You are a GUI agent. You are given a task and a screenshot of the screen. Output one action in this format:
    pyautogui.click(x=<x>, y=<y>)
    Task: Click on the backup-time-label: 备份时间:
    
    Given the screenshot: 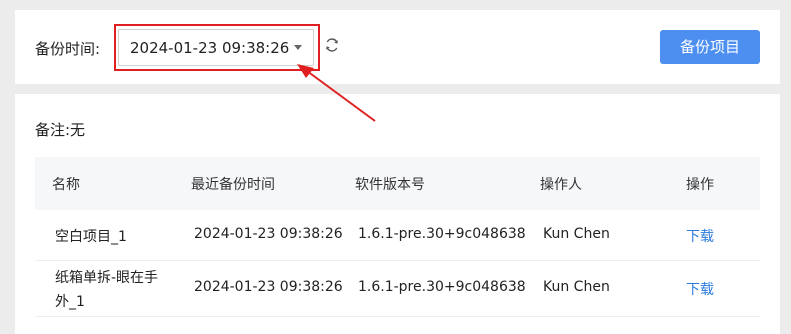 What is the action you would take?
    pyautogui.click(x=68, y=49)
    